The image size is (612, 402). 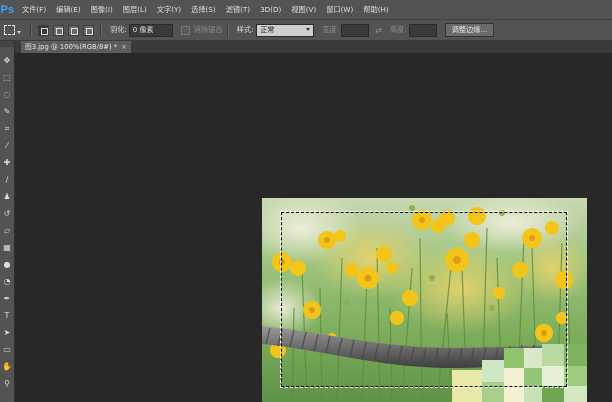 I want to click on intersect-selection-button, so click(x=88, y=30).